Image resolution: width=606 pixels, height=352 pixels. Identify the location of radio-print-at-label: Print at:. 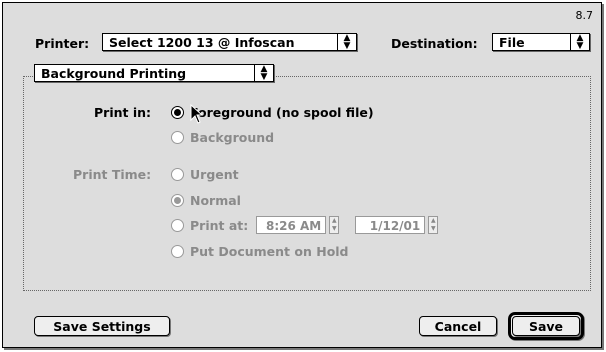
(219, 225).